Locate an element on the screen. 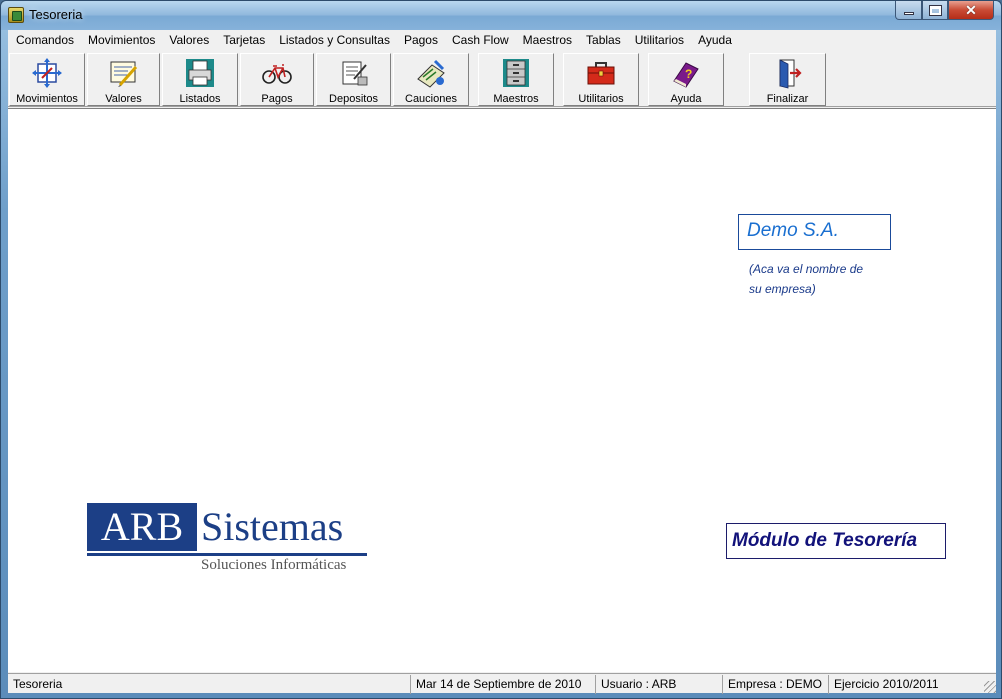  toolbar-utilitarios-button: Utilitarios is located at coordinates (601, 79).